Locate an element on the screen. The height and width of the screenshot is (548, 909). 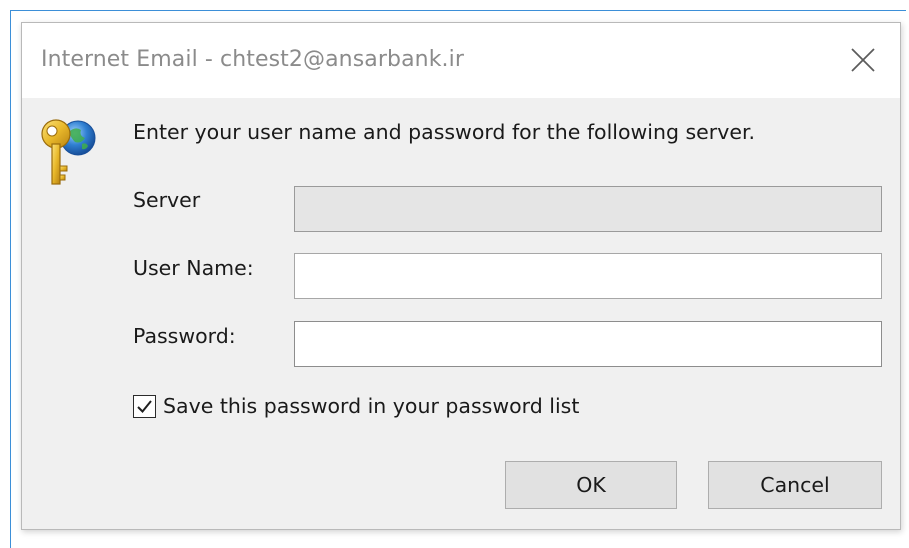
username-field is located at coordinates (588, 276).